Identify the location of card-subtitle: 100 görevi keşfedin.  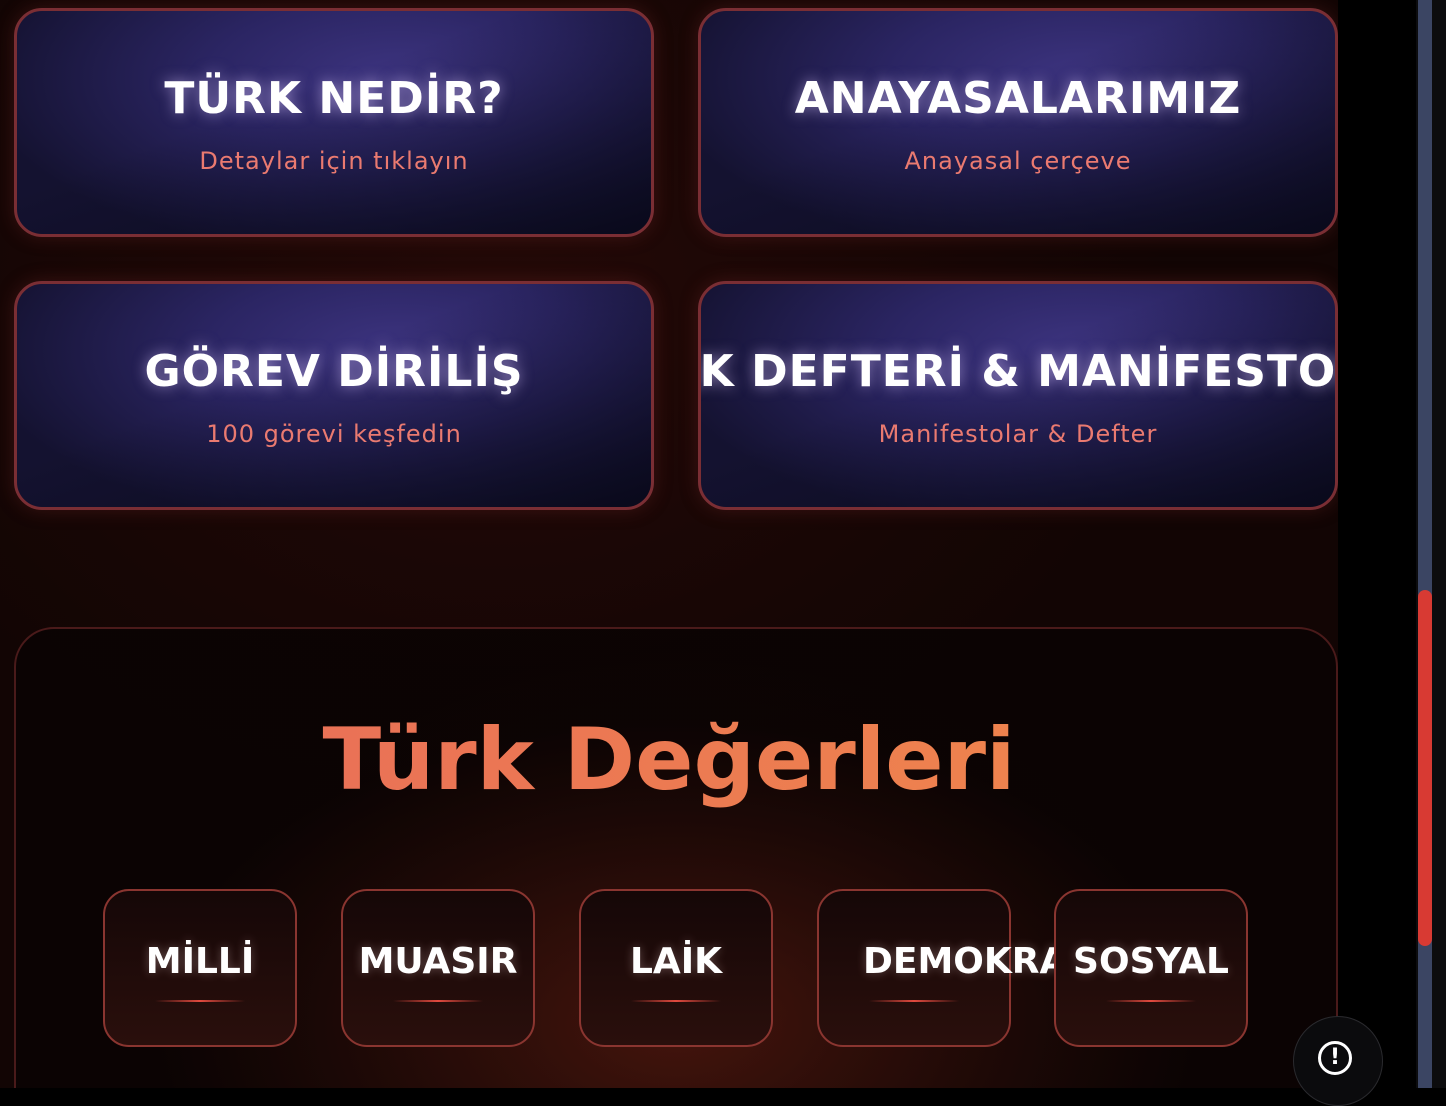
(334, 434).